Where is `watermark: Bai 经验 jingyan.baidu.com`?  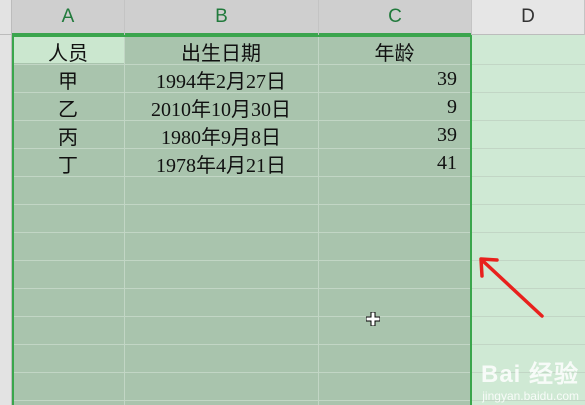
watermark: Bai 经验 jingyan.baidu.com is located at coordinates (530, 378).